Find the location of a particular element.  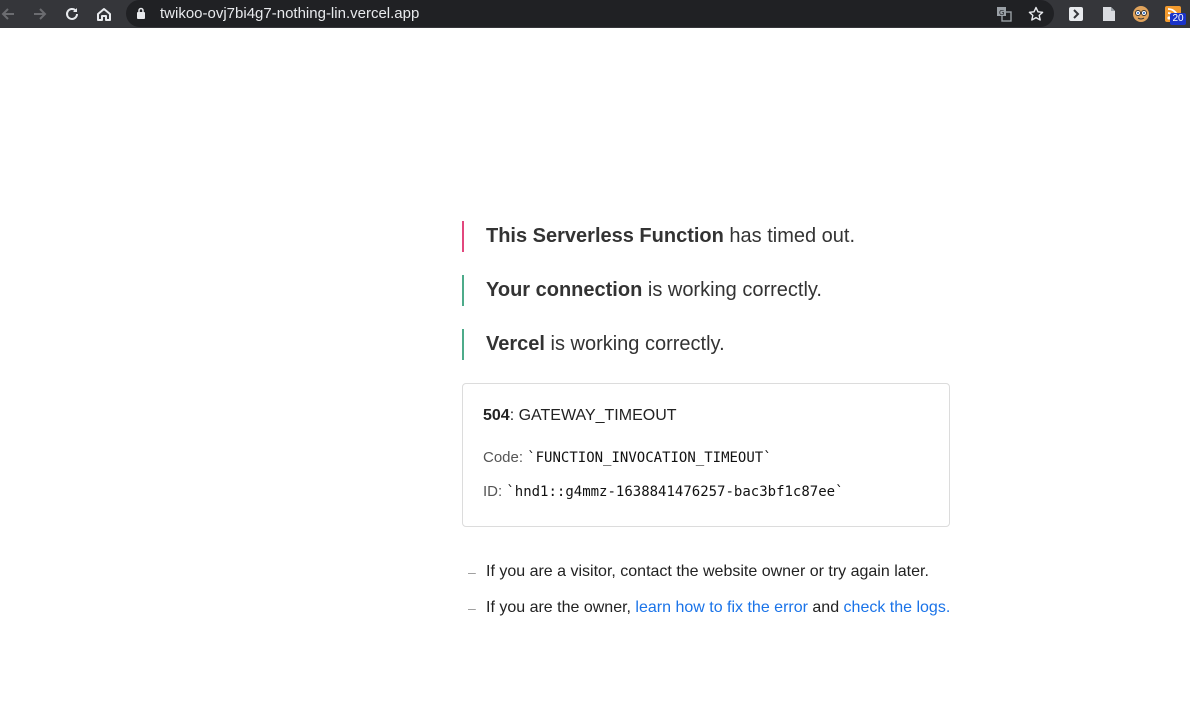

tip-owner-mid: and is located at coordinates (825, 607).